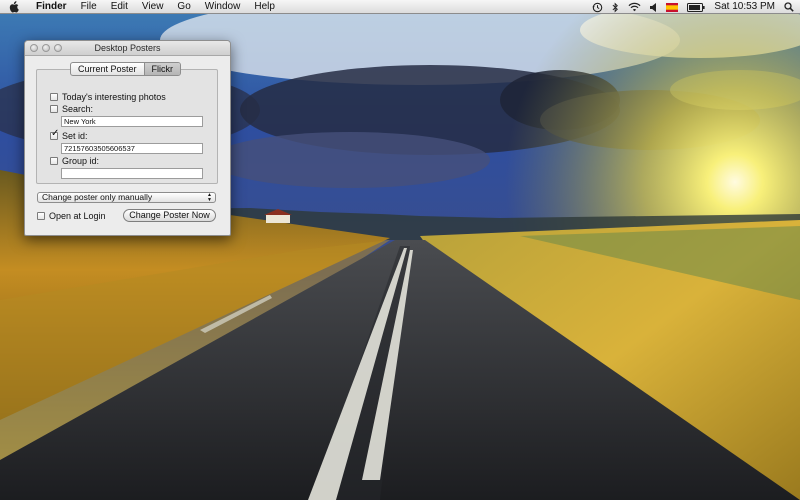 This screenshot has width=800, height=500. I want to click on group-id-checkbox, so click(54, 161).